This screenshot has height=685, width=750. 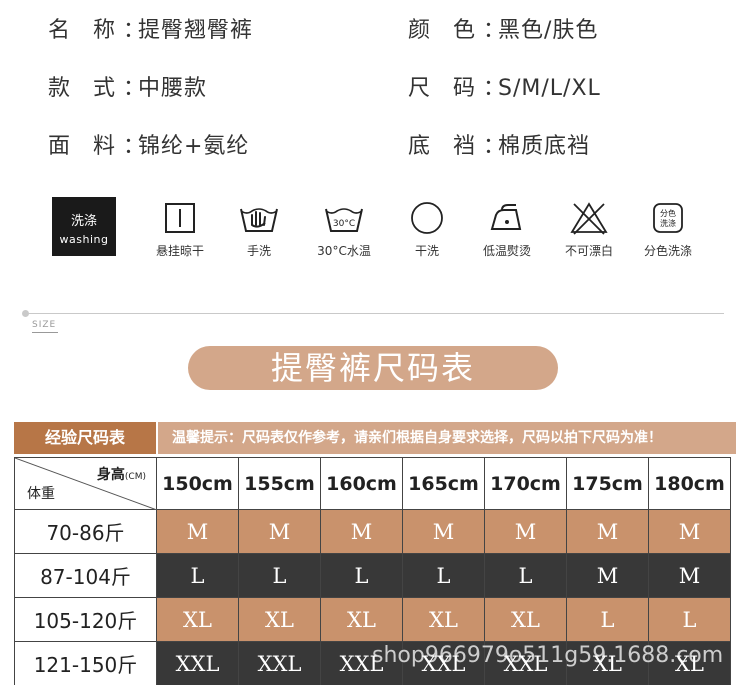 What do you see at coordinates (344, 224) in the screenshot?
I see `wash-temp-text: 30°C` at bounding box center [344, 224].